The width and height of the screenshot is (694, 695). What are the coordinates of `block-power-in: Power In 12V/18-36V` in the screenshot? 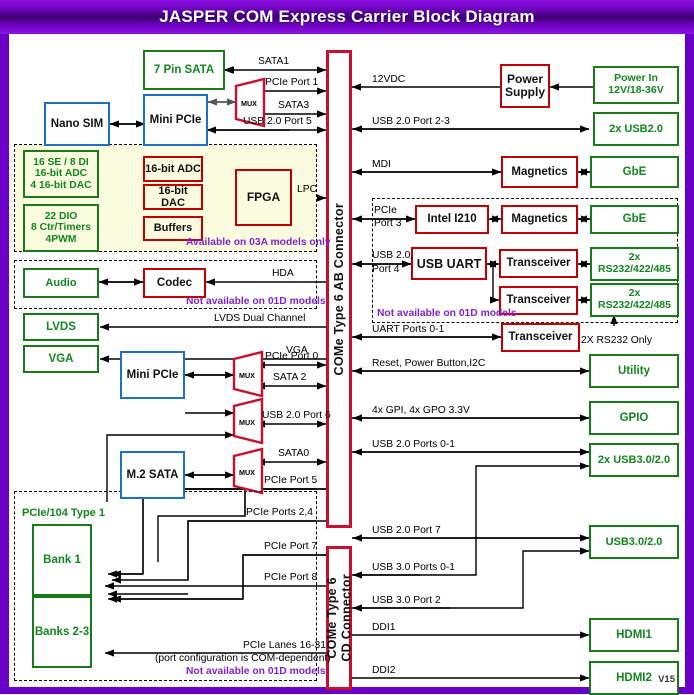 It's located at (636, 85).